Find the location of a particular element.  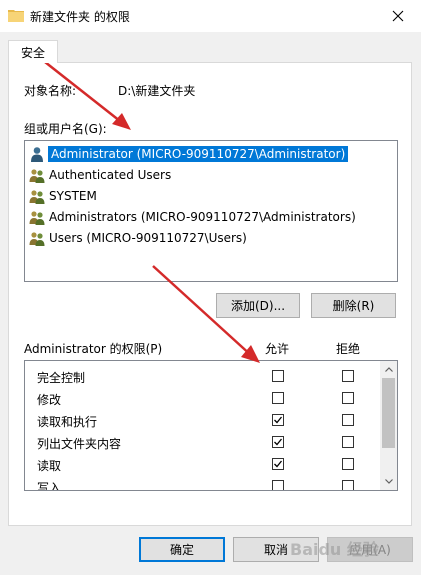

permission-name: 读取 is located at coordinates (49, 466).